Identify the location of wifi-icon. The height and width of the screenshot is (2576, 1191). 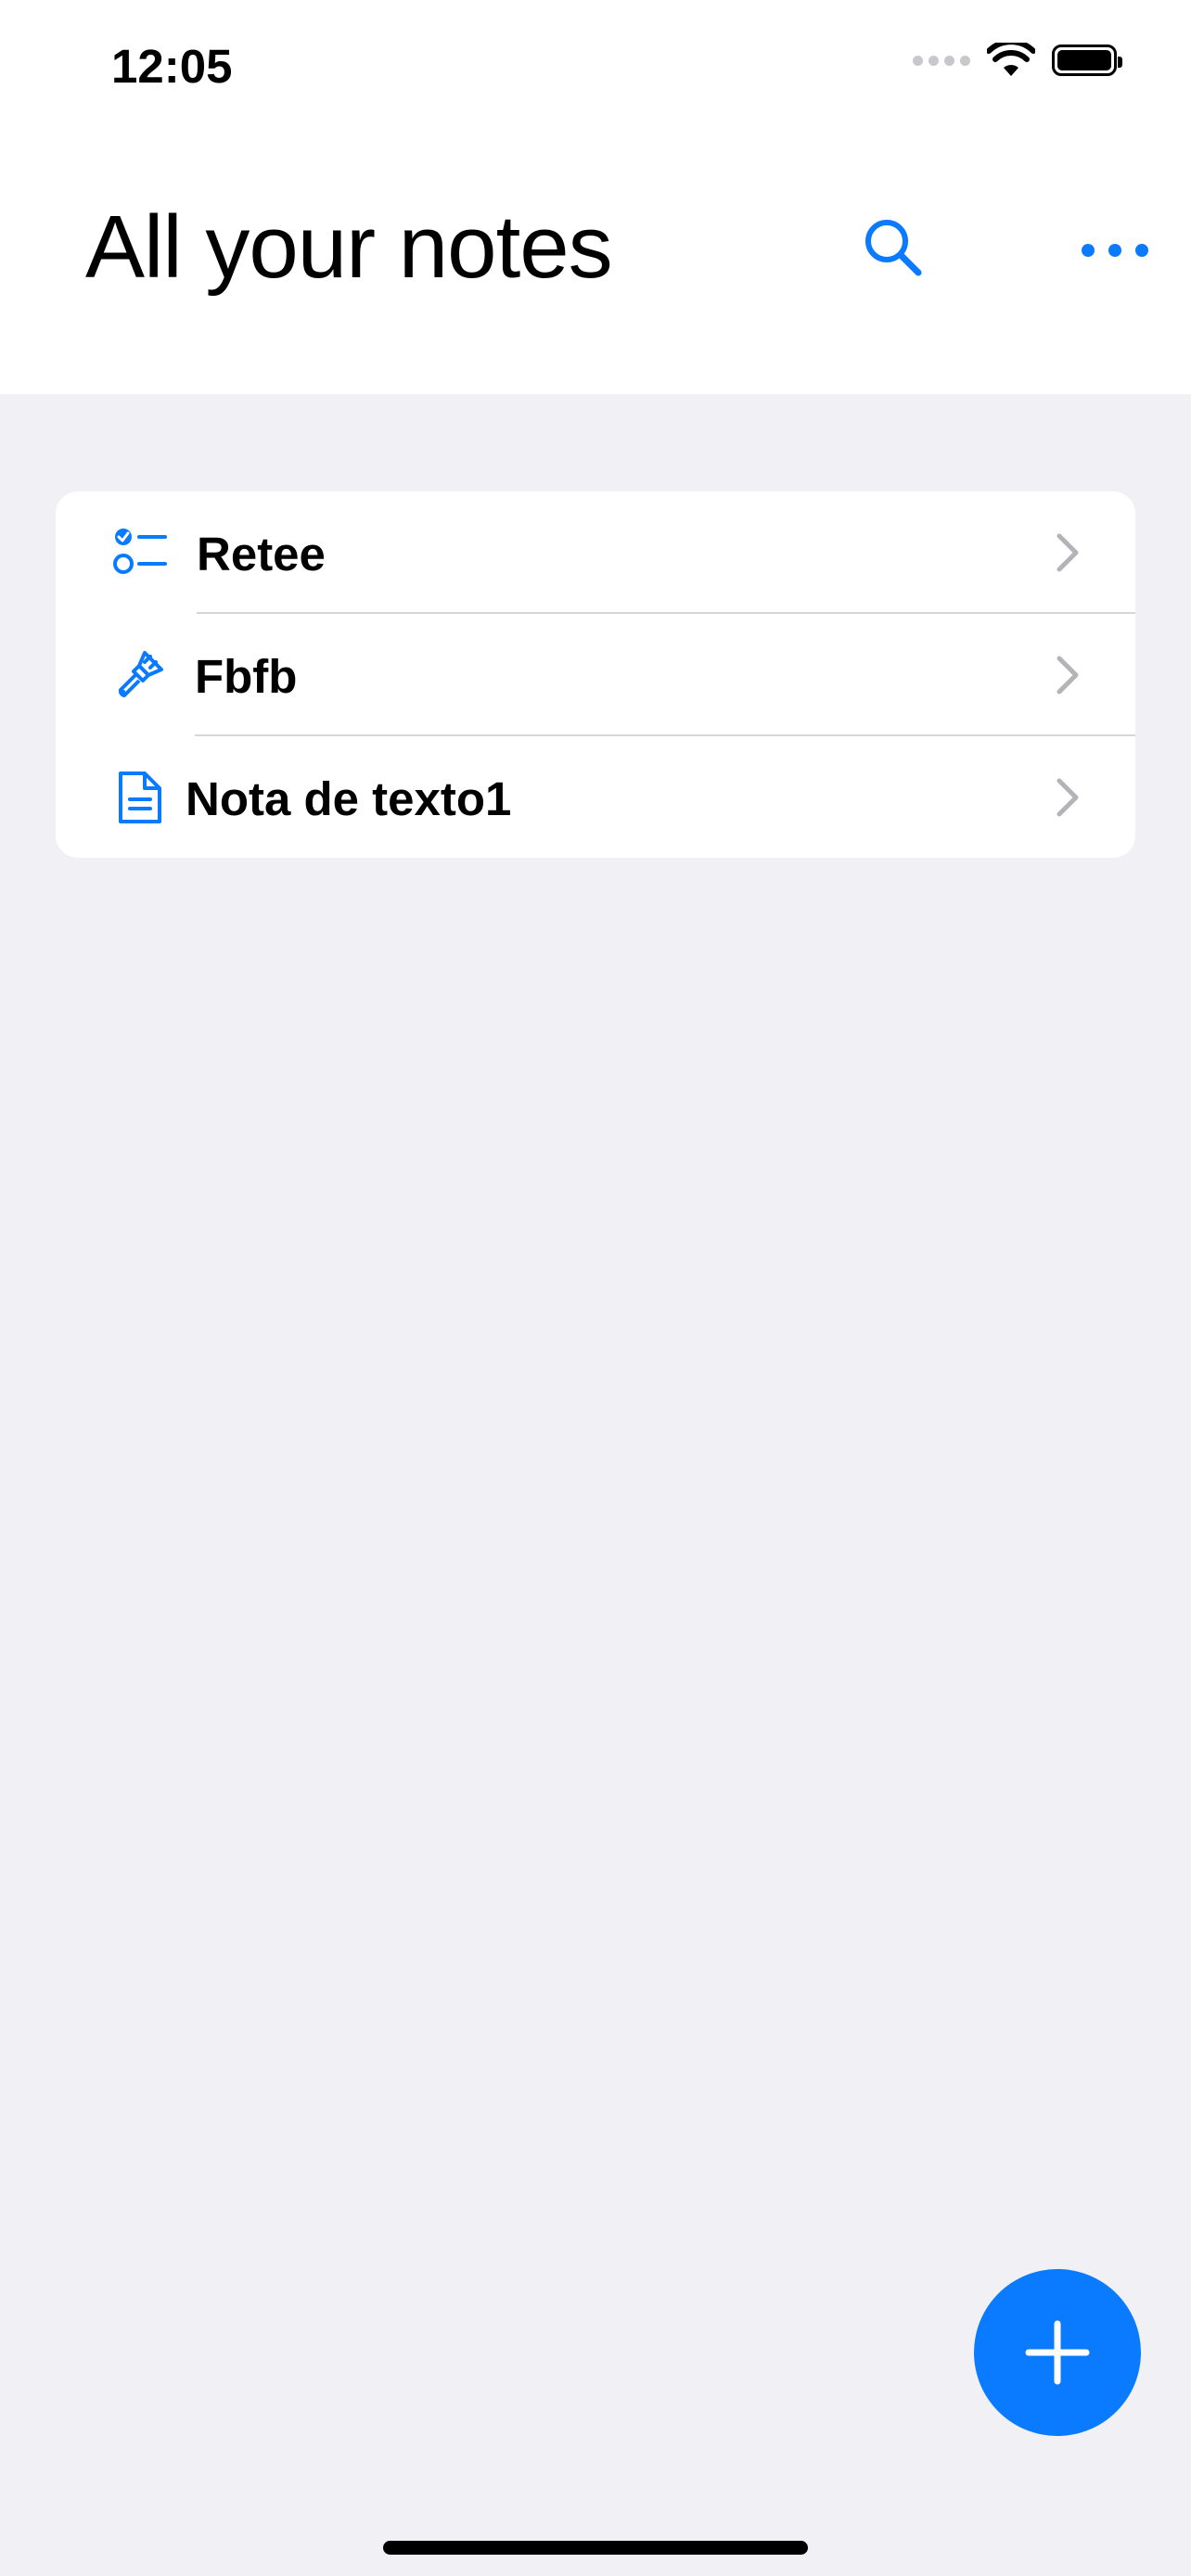
(1011, 59).